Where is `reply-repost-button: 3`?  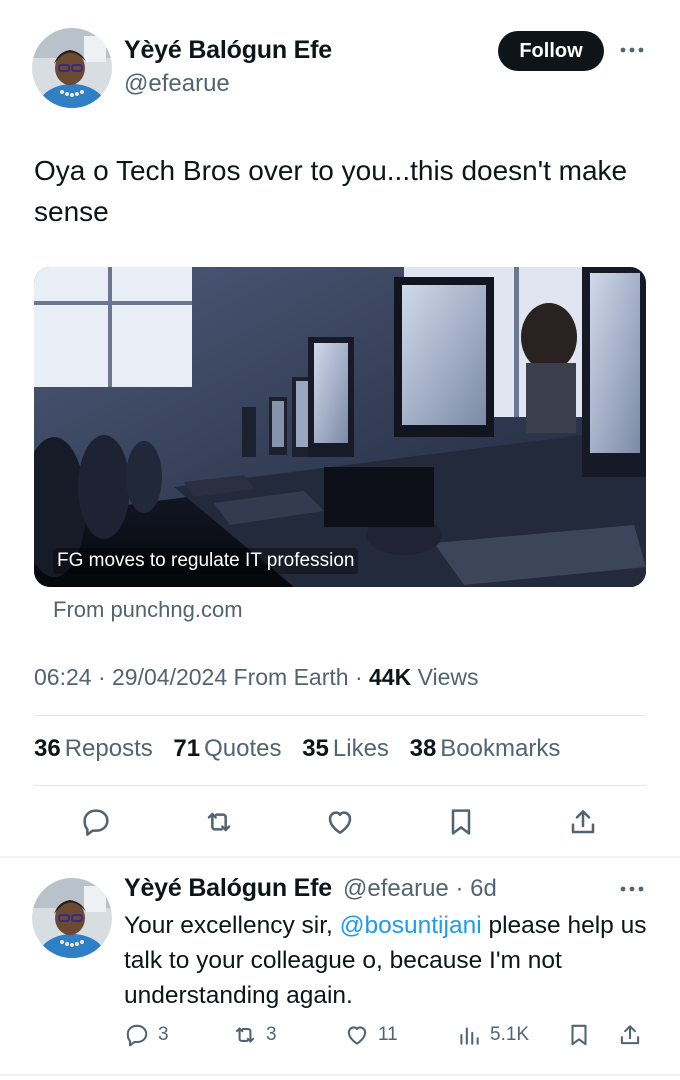 reply-repost-button: 3 is located at coordinates (254, 1035).